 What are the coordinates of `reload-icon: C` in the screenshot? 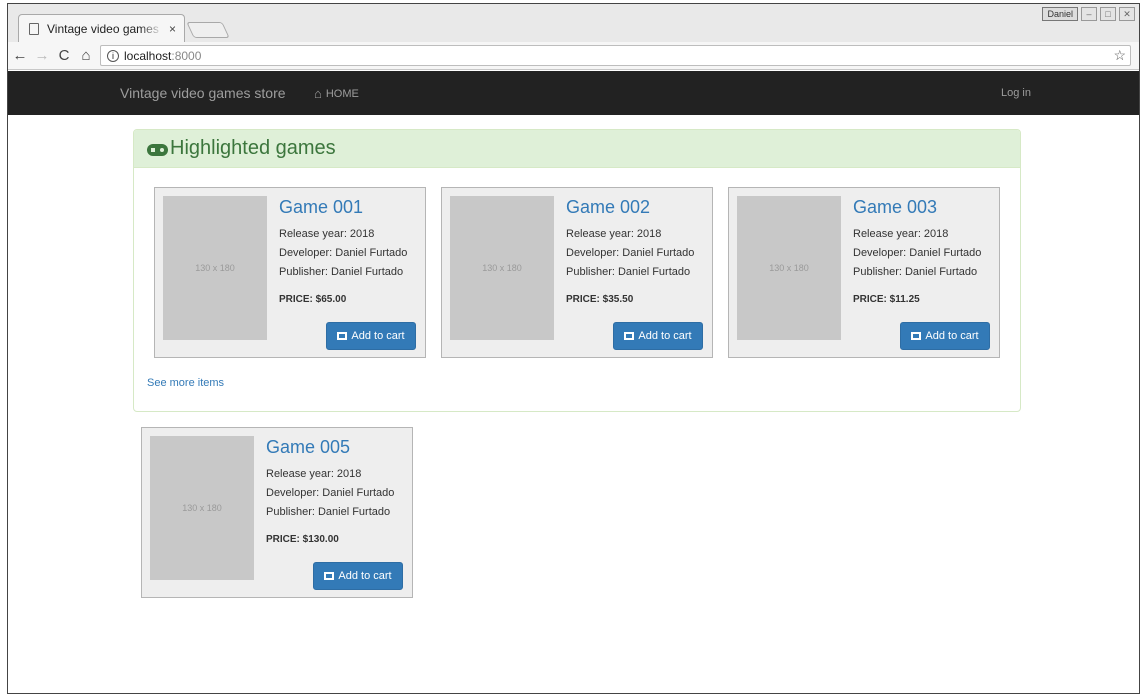 It's located at (64, 55).